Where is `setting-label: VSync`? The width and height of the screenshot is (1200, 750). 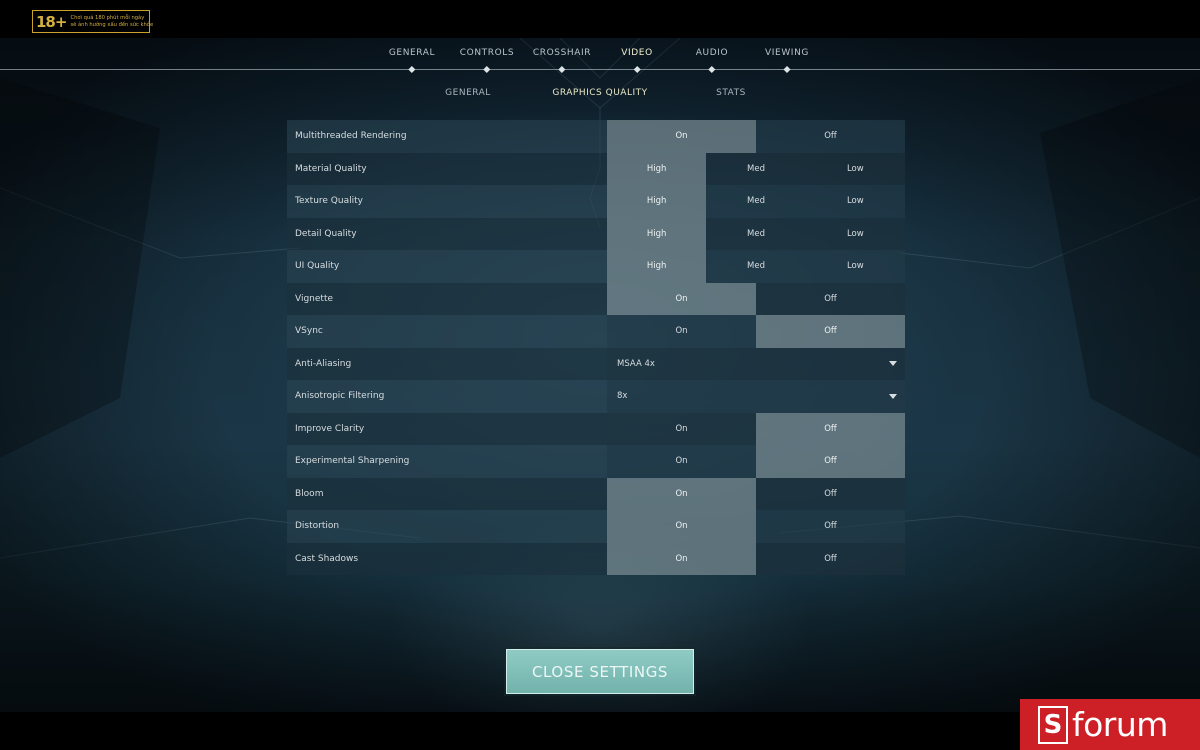 setting-label: VSync is located at coordinates (447, 331).